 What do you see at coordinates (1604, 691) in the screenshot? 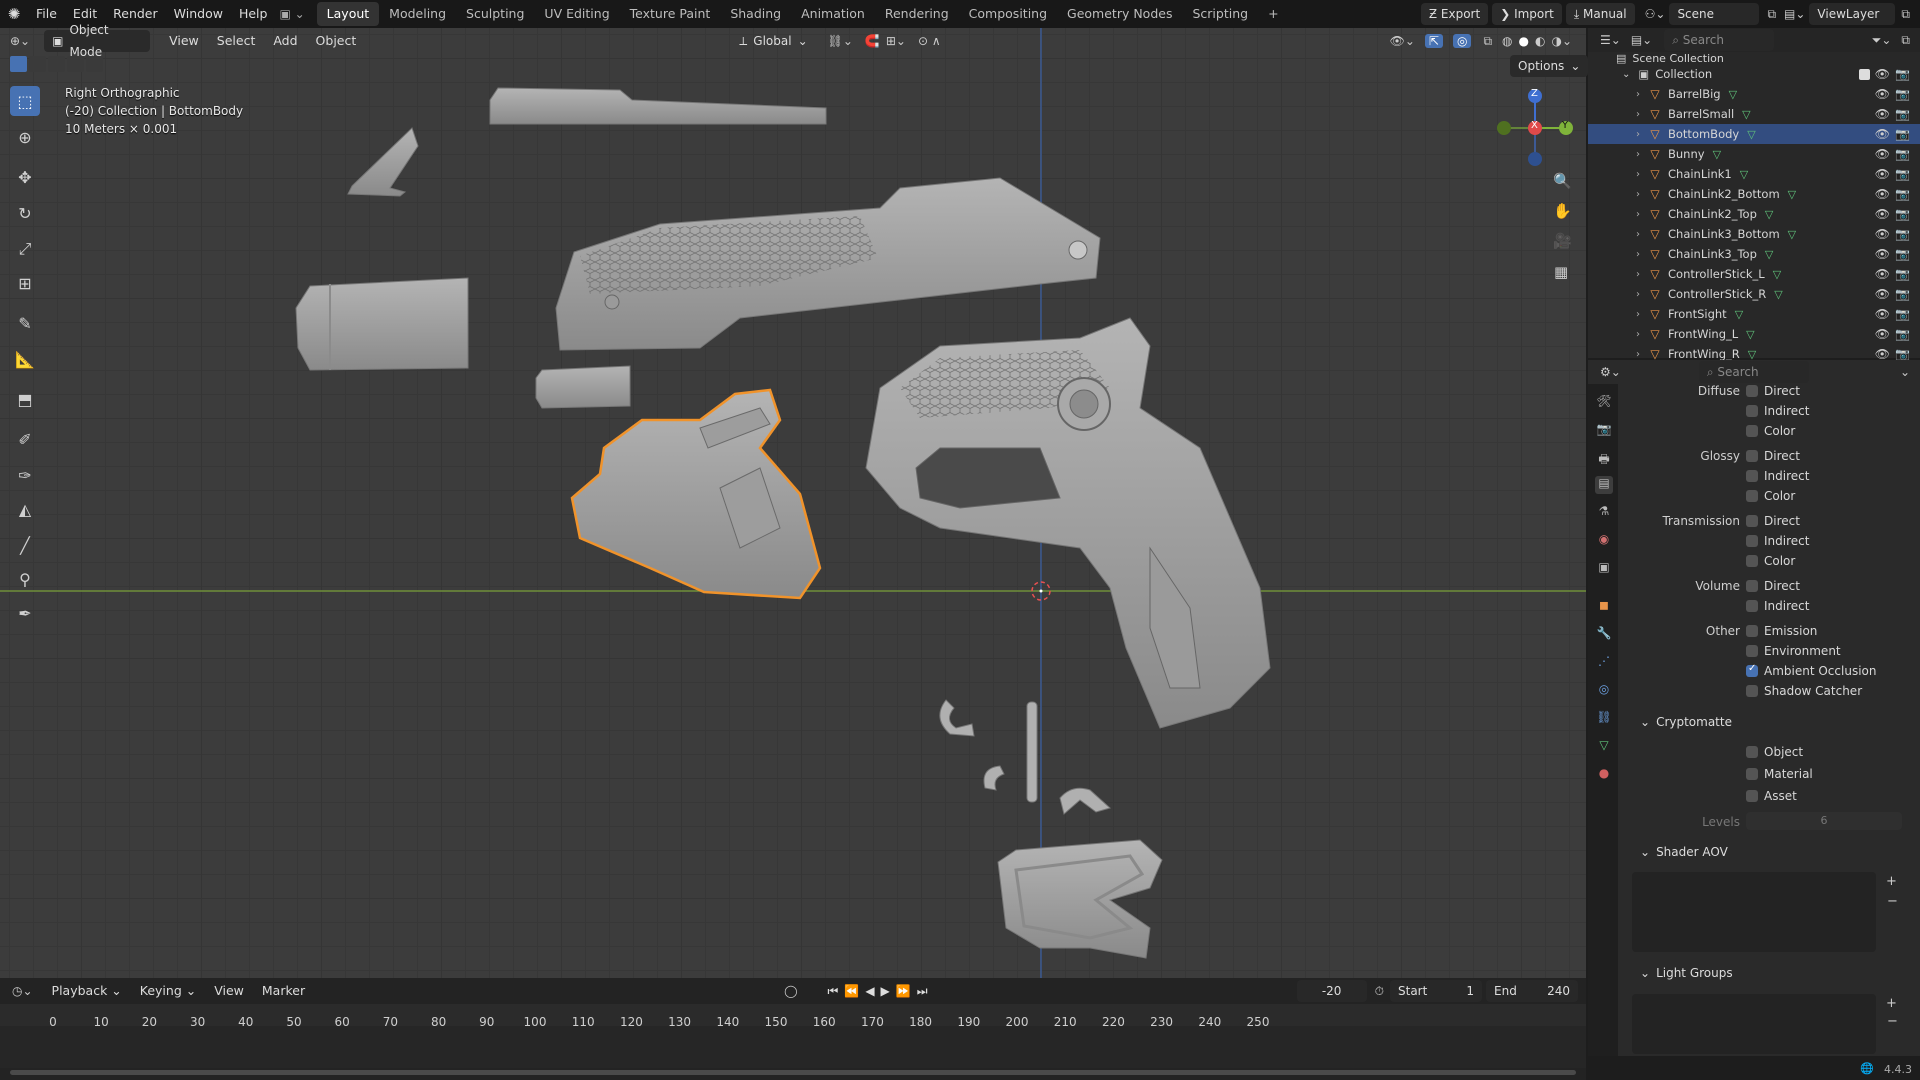
I see `physics-tab-icon: ◎` at bounding box center [1604, 691].